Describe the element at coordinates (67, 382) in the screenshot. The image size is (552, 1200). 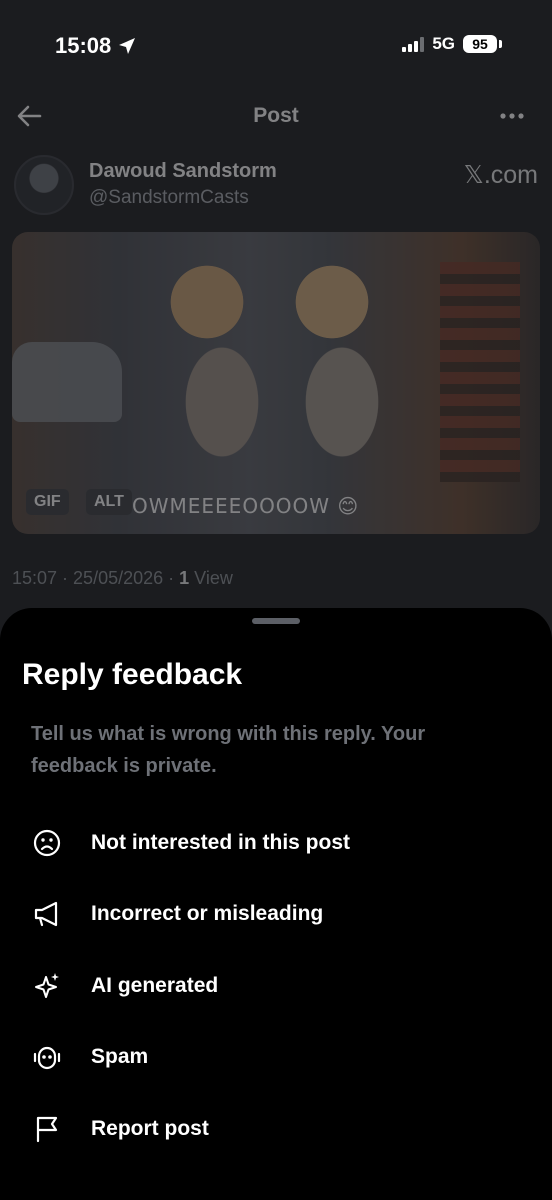
I see `media-car-shape` at that location.